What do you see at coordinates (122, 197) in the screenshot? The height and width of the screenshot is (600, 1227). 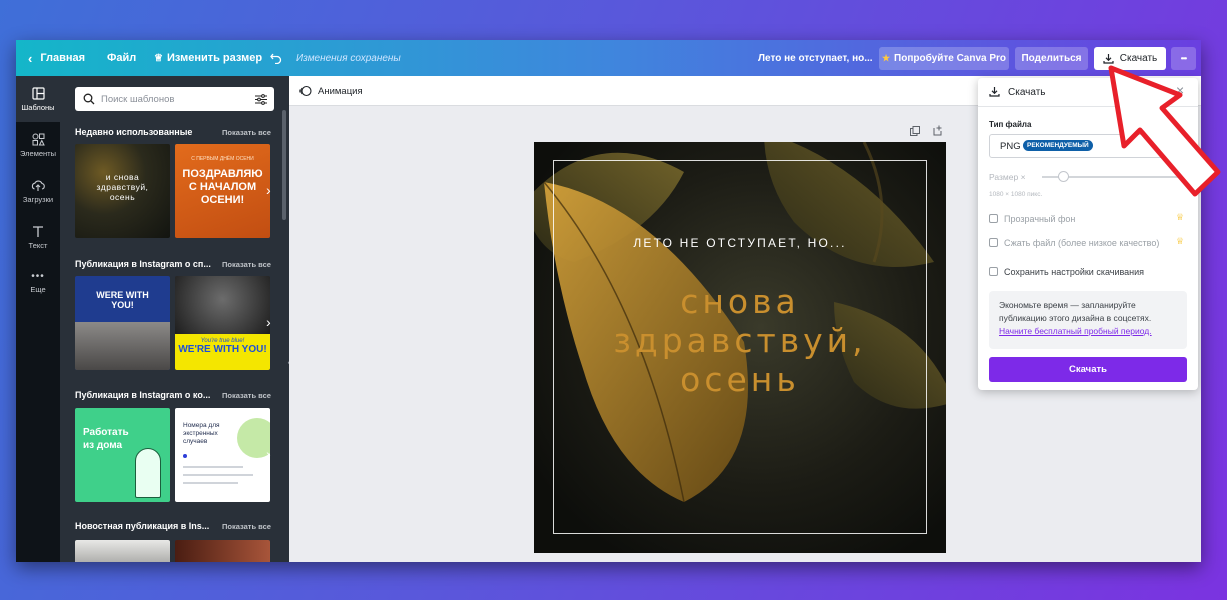 I see `thumb-text: осень` at bounding box center [122, 197].